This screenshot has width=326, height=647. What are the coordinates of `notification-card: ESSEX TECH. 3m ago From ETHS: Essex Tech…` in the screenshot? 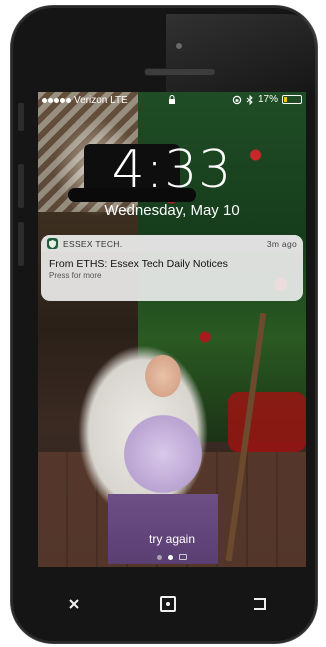 It's located at (172, 268).